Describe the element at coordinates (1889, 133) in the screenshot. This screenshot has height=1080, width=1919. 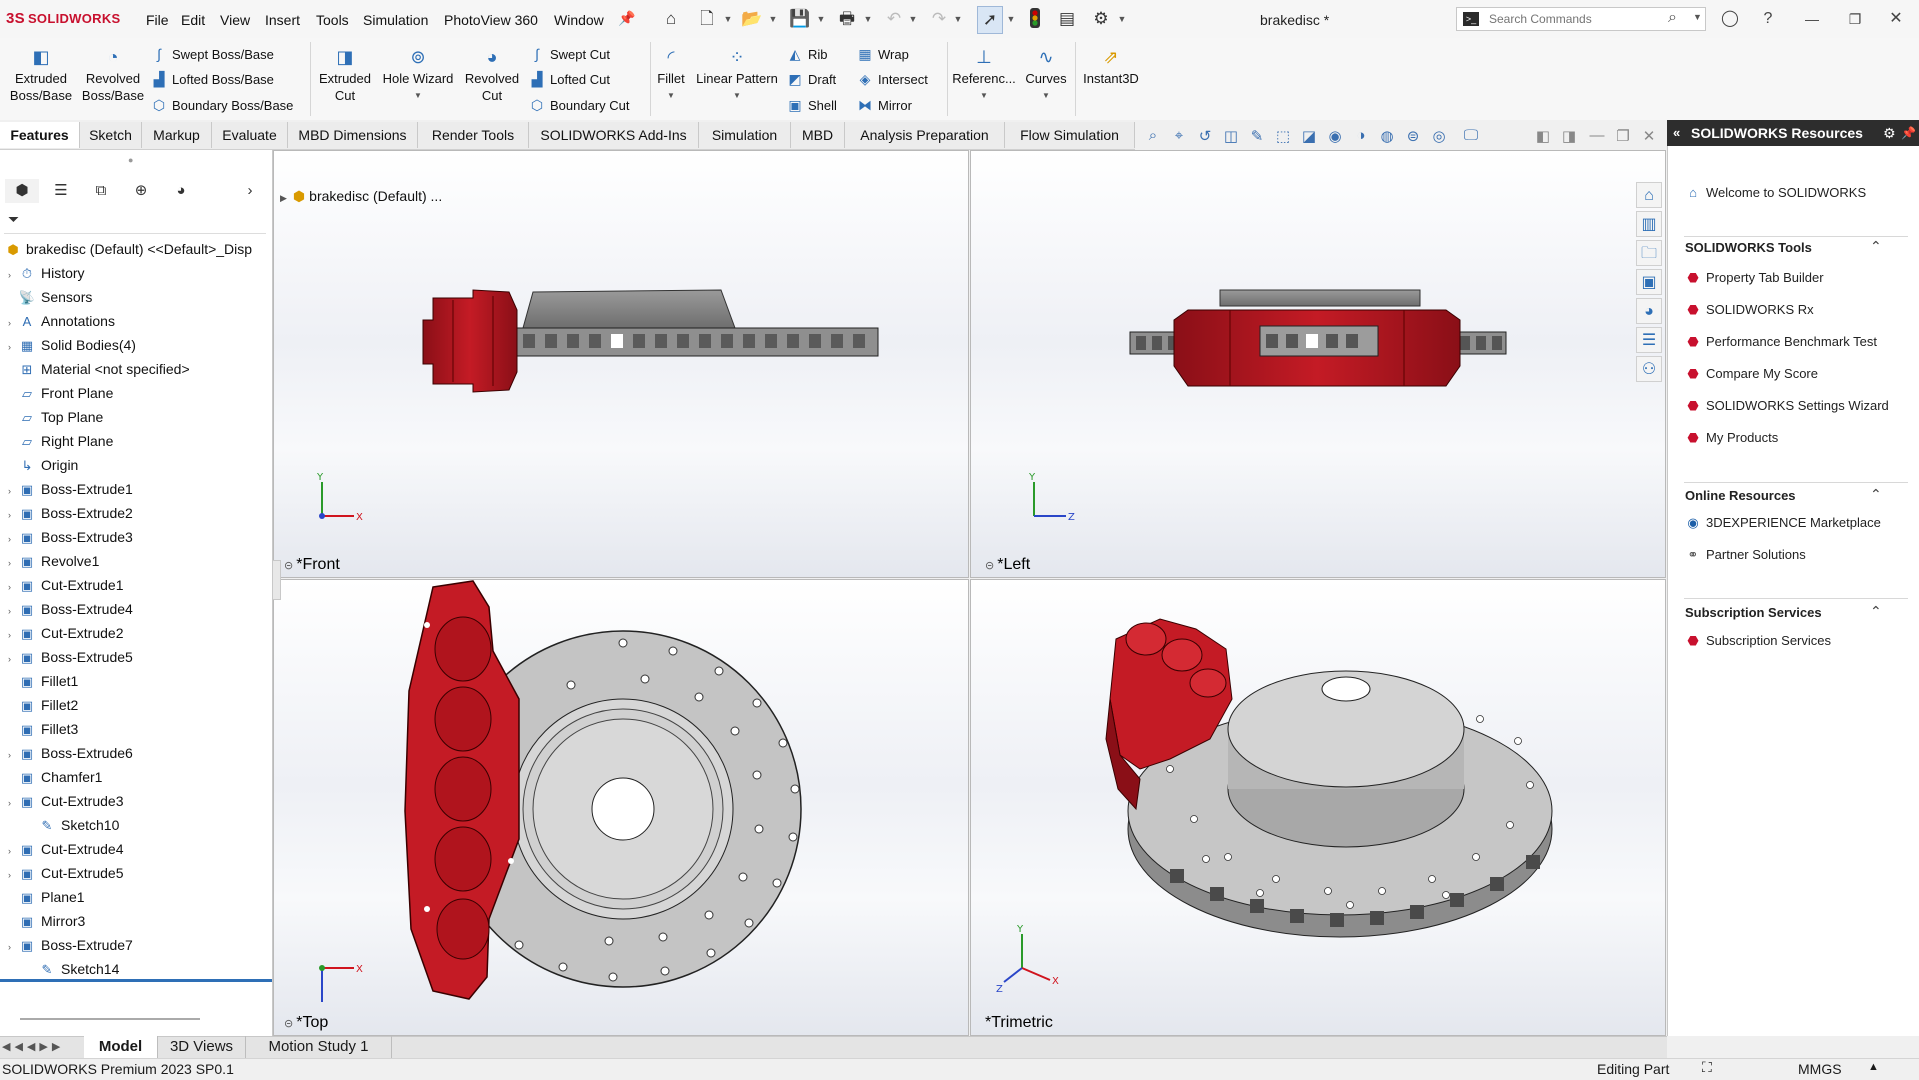
I see `task-pane-settings-icon: ⚙` at that location.